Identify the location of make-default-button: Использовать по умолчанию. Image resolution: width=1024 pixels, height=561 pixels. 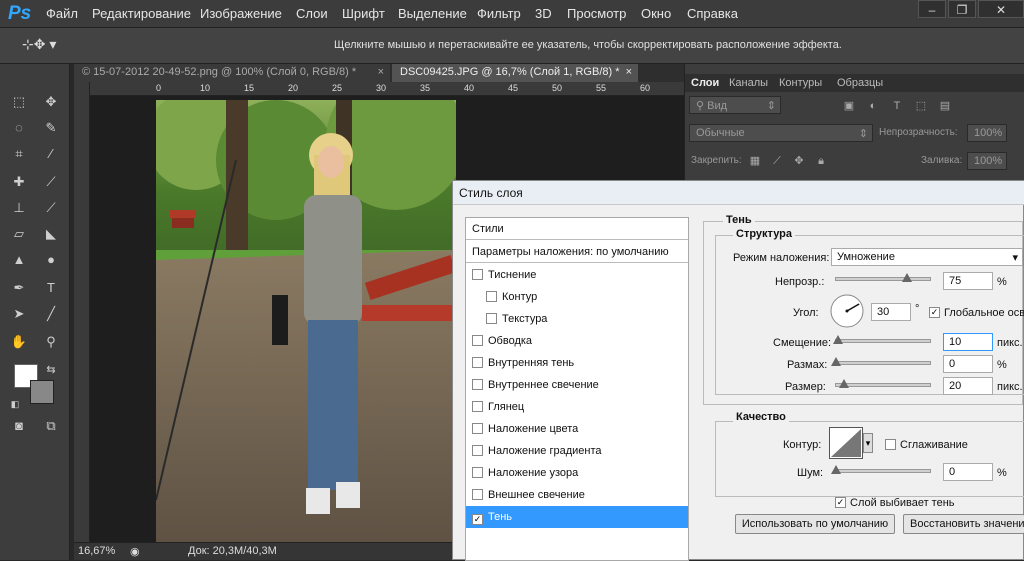
(815, 524).